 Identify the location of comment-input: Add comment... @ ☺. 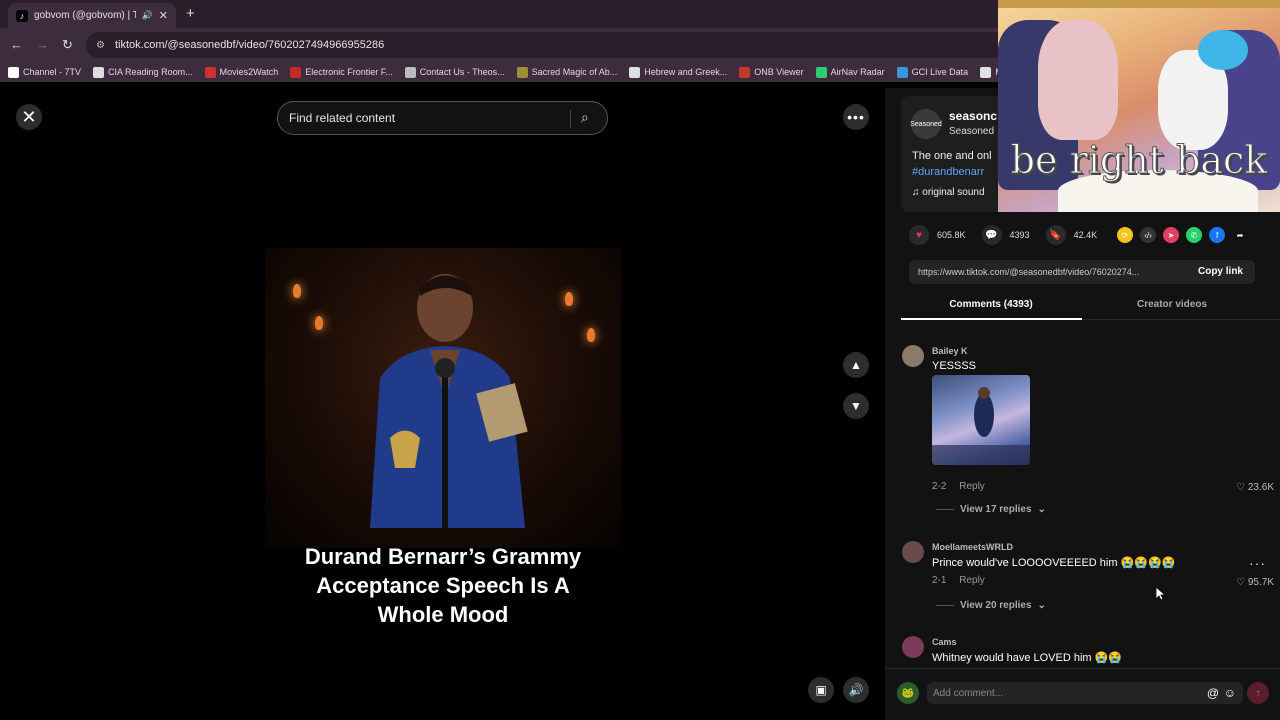
(1085, 693).